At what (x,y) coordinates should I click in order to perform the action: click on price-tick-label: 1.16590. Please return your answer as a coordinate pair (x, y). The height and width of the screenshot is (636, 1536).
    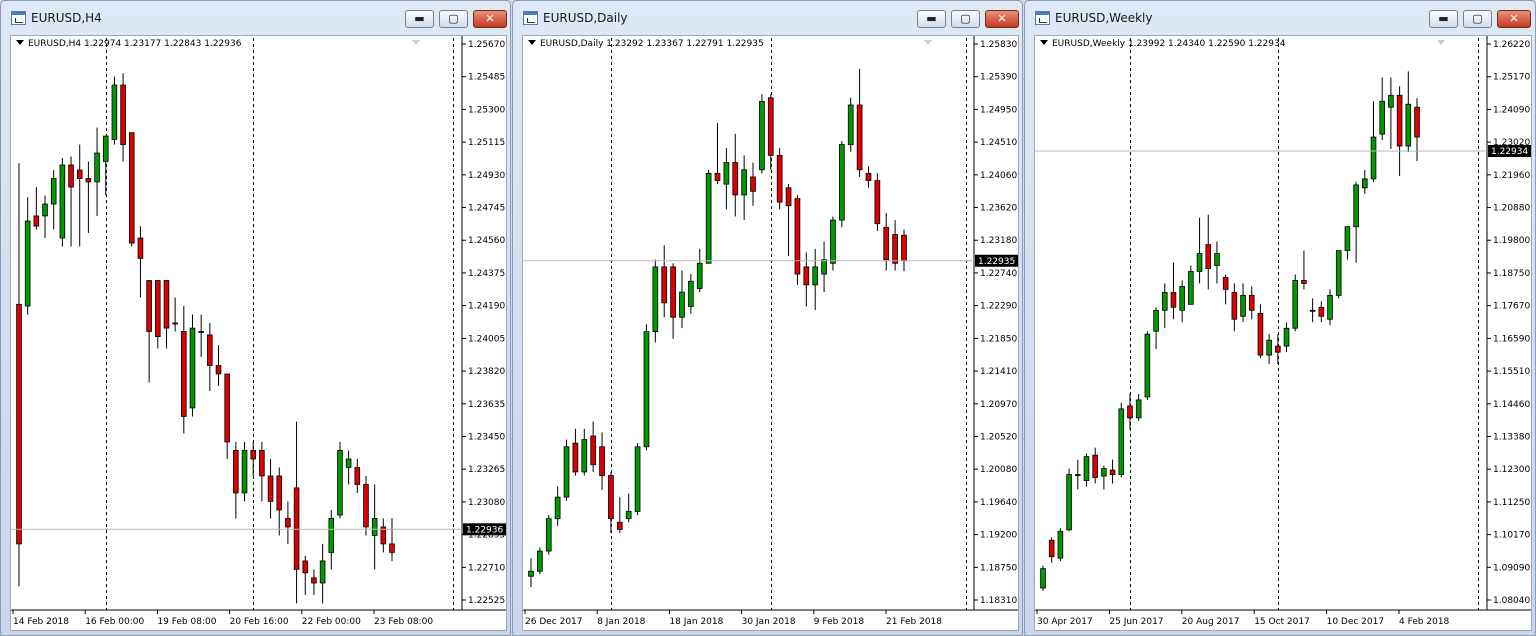
    Looking at the image, I should click on (1511, 339).